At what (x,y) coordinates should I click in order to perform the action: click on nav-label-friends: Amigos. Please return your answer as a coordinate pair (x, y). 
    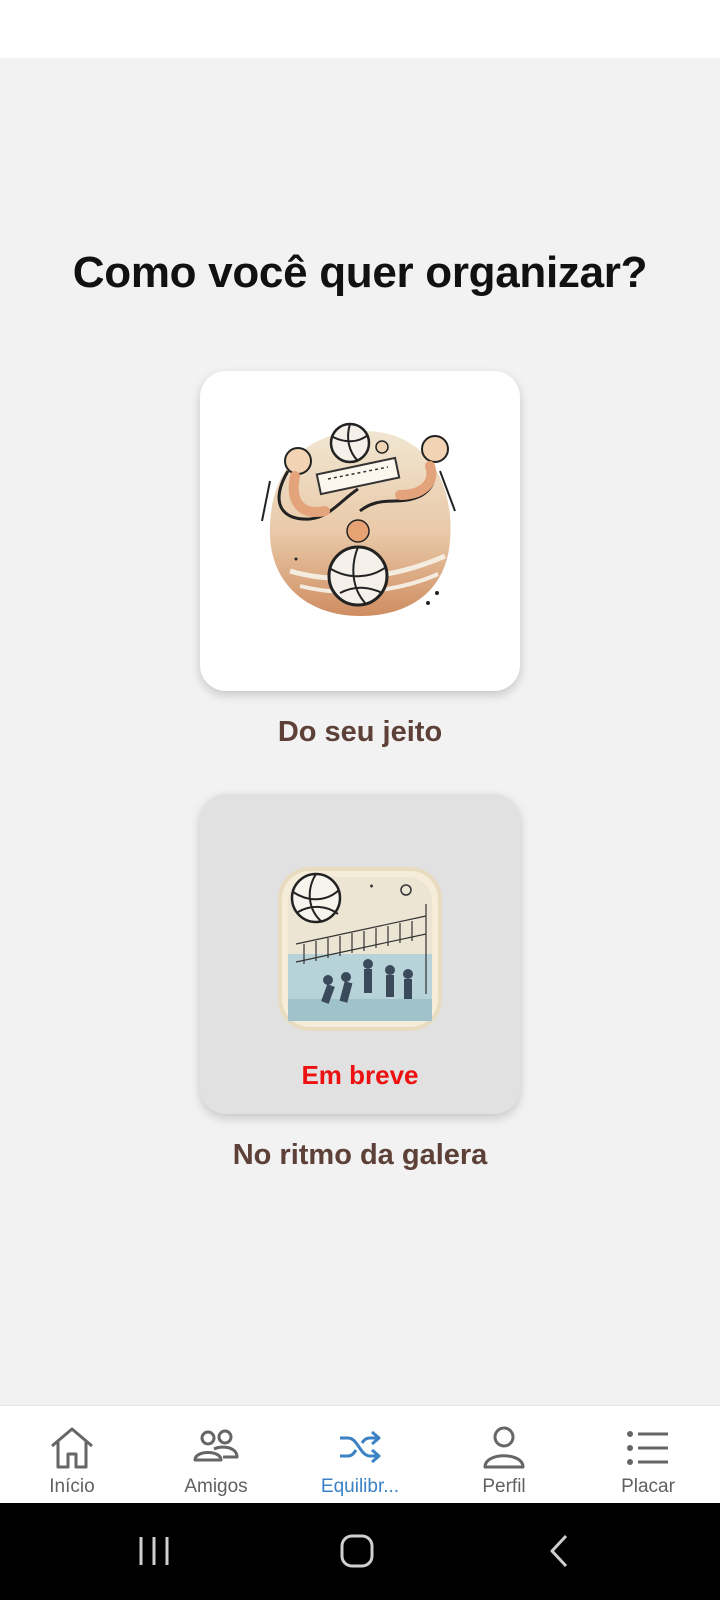
    Looking at the image, I should click on (216, 1486).